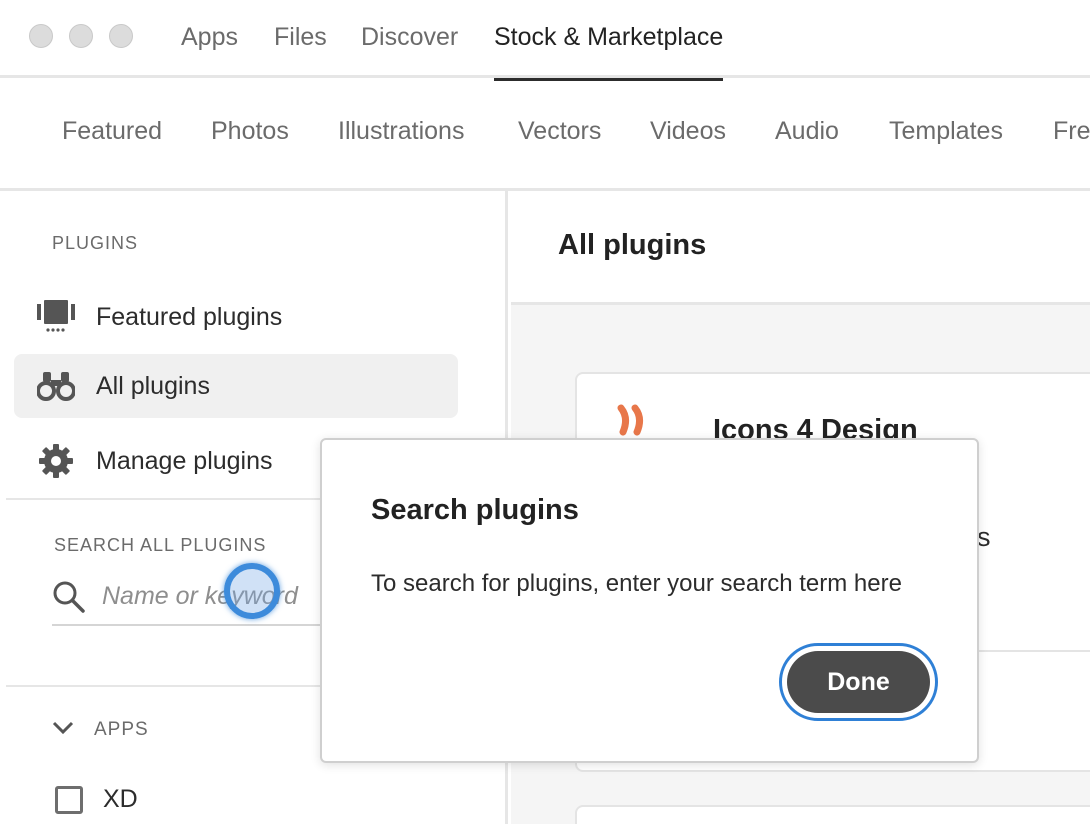 The height and width of the screenshot is (824, 1090). I want to click on featured-icon, so click(56, 317).